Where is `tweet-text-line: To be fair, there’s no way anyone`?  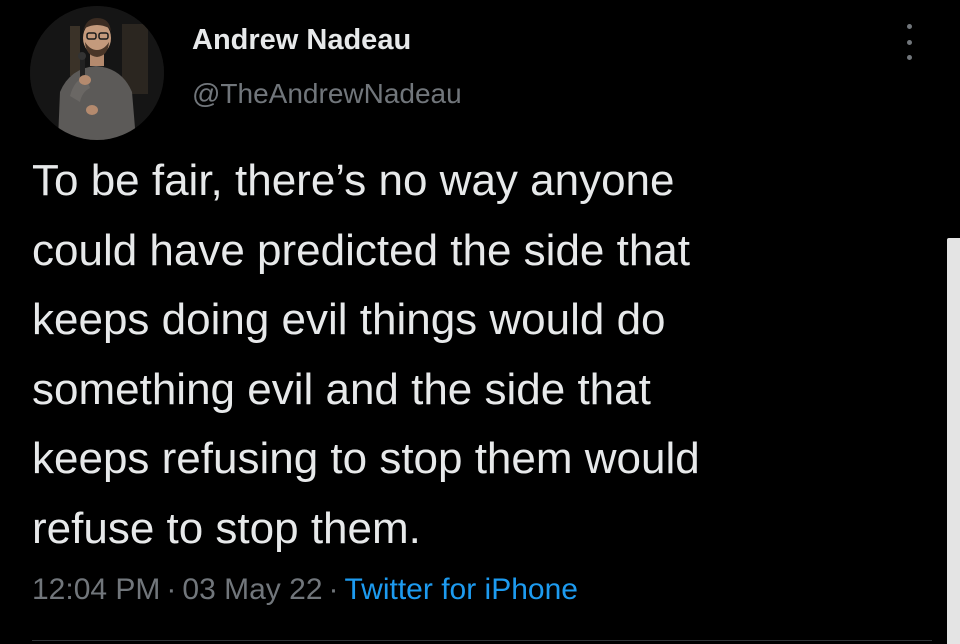 tweet-text-line: To be fair, there’s no way anyone is located at coordinates (353, 180).